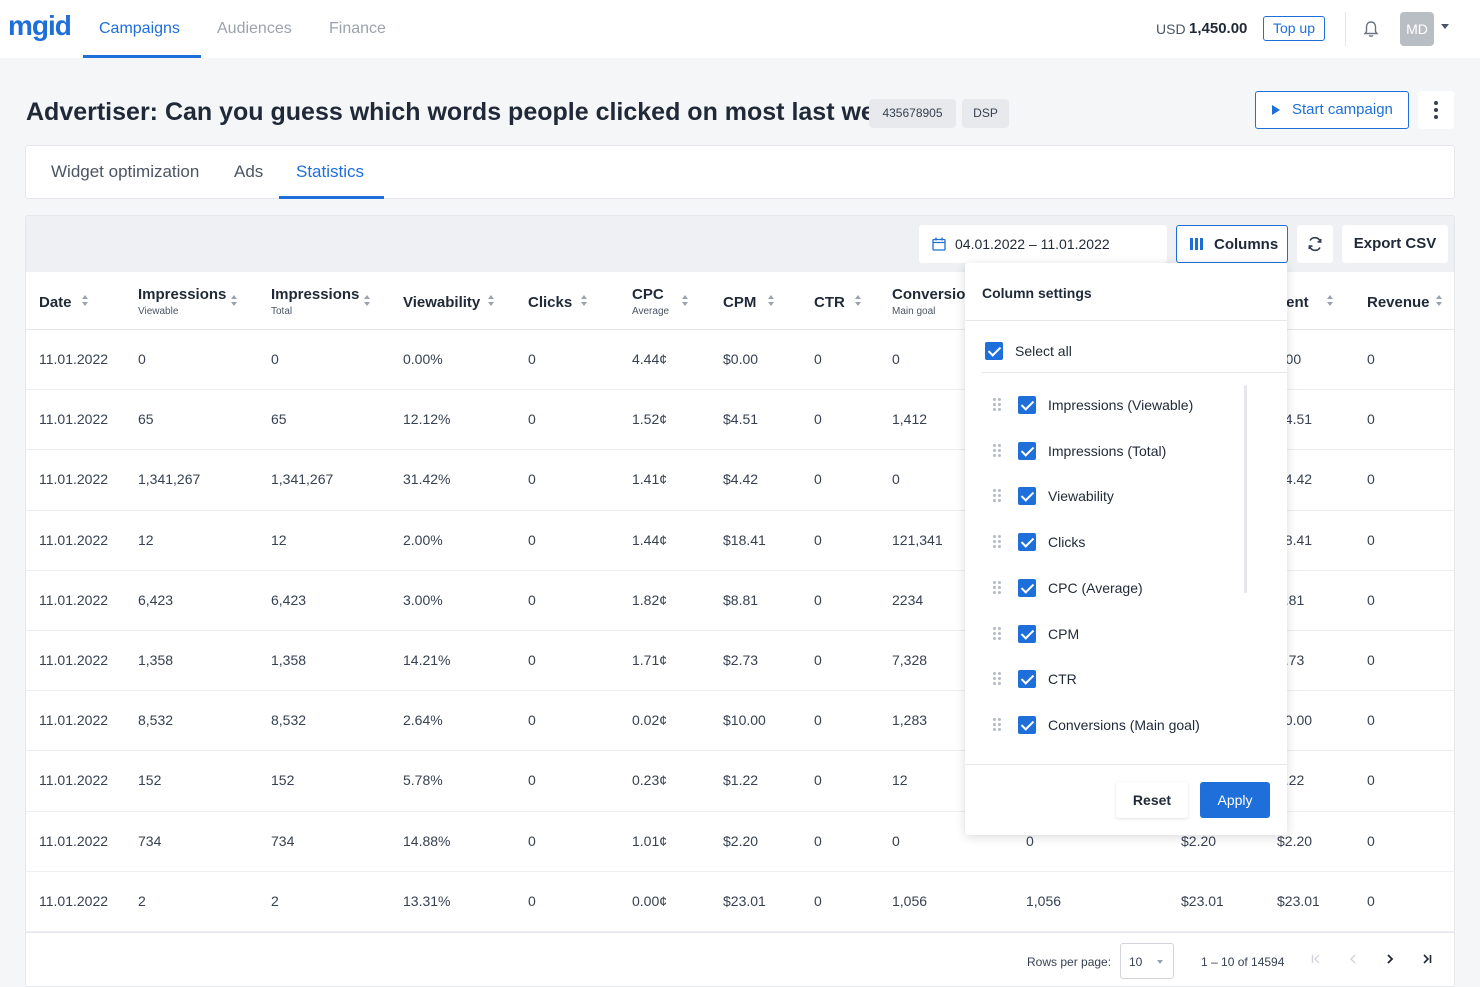  Describe the element at coordinates (908, 599) in the screenshot. I see `cell-conversions: 2234` at that location.